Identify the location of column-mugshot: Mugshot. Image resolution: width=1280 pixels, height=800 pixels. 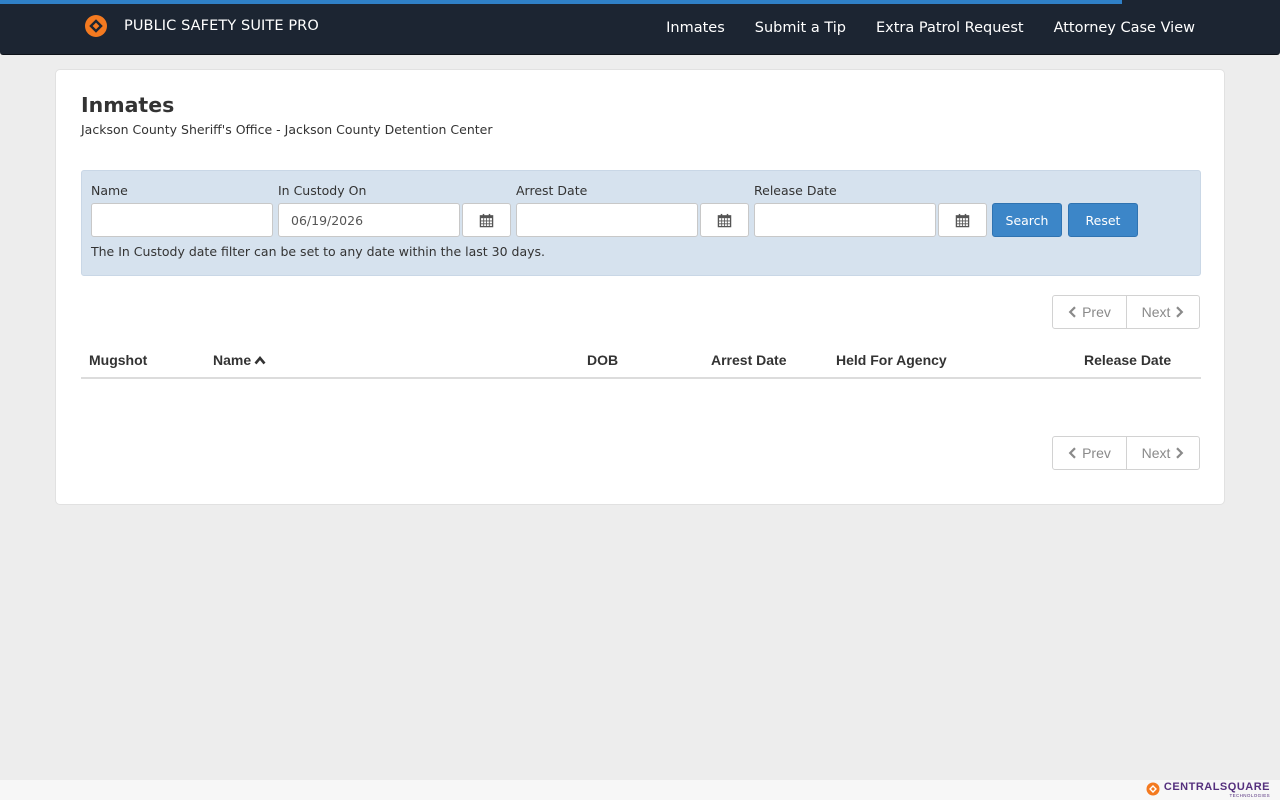
(118, 360).